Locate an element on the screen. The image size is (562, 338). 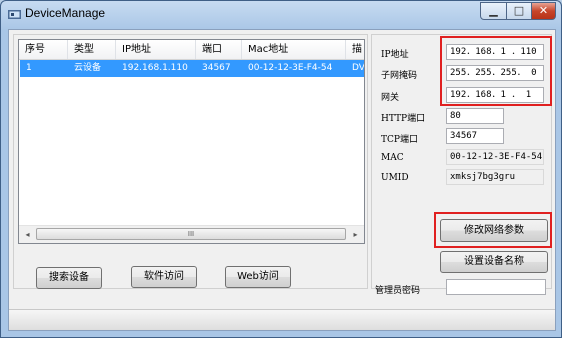
close-button: ✕ is located at coordinates (543, 11).